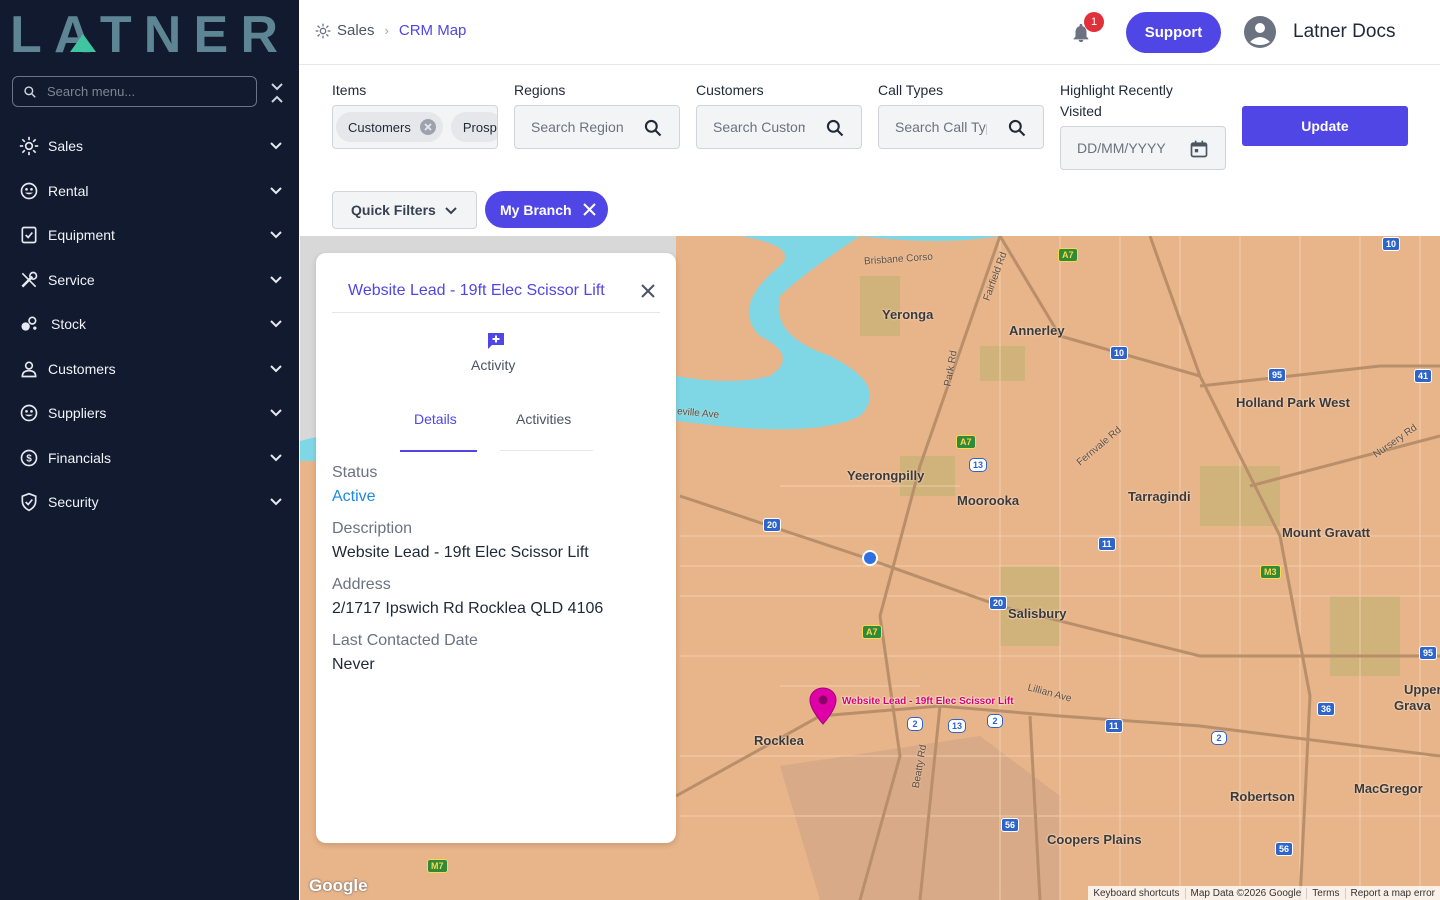 The image size is (1440, 900). What do you see at coordinates (577, 127) in the screenshot?
I see `regions-placeholder: Search Regions` at bounding box center [577, 127].